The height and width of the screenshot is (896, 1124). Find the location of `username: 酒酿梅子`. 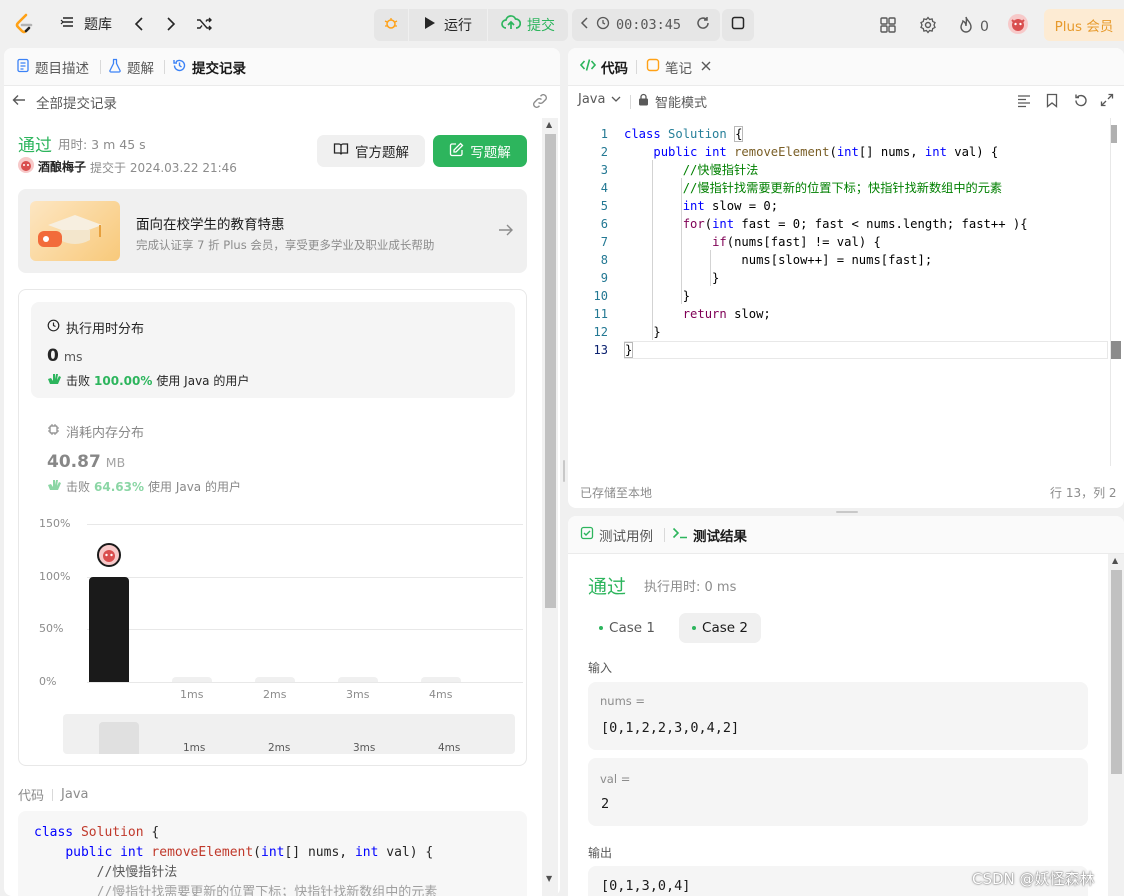

username: 酒酿梅子 is located at coordinates (62, 166).